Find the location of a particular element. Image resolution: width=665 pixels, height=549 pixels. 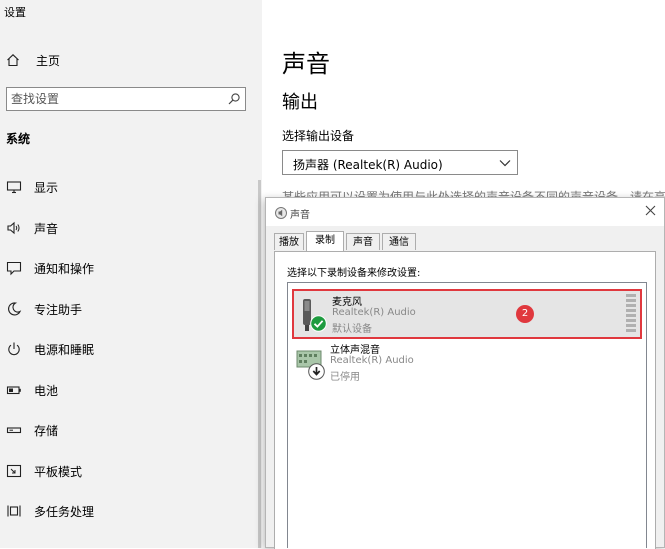

sidebar-item-focus-assist: 专注助手 is located at coordinates (44, 309).